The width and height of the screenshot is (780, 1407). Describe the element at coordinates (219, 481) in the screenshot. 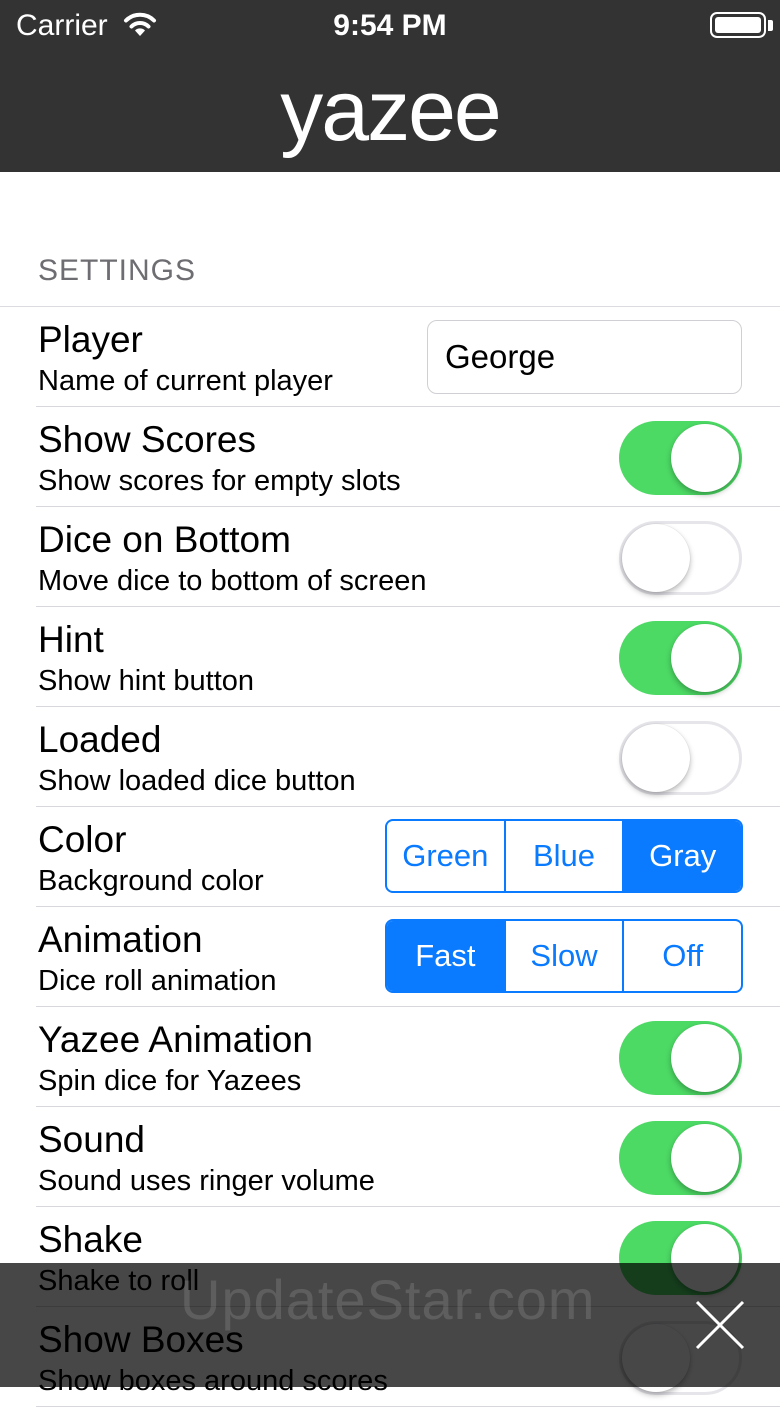

I see `setting-subtitle: Show scores for empty slots` at that location.